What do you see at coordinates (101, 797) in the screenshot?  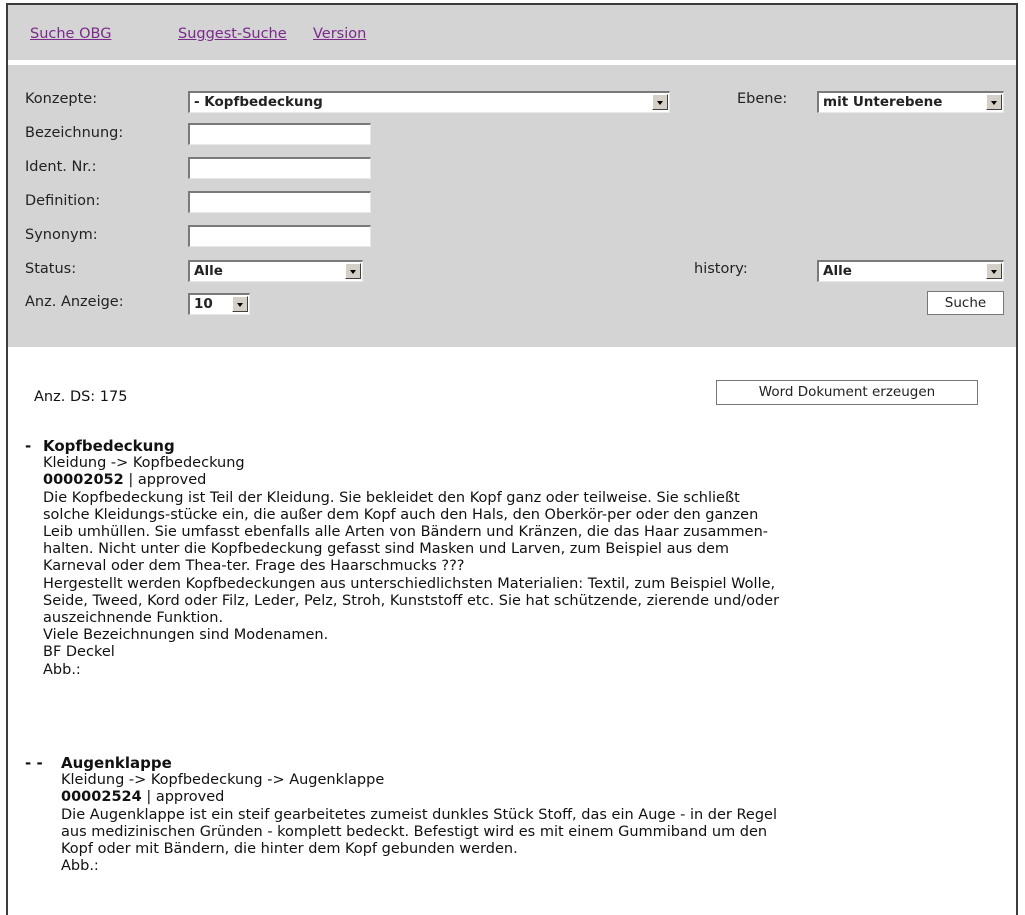 I see `entry-id: 00002524` at bounding box center [101, 797].